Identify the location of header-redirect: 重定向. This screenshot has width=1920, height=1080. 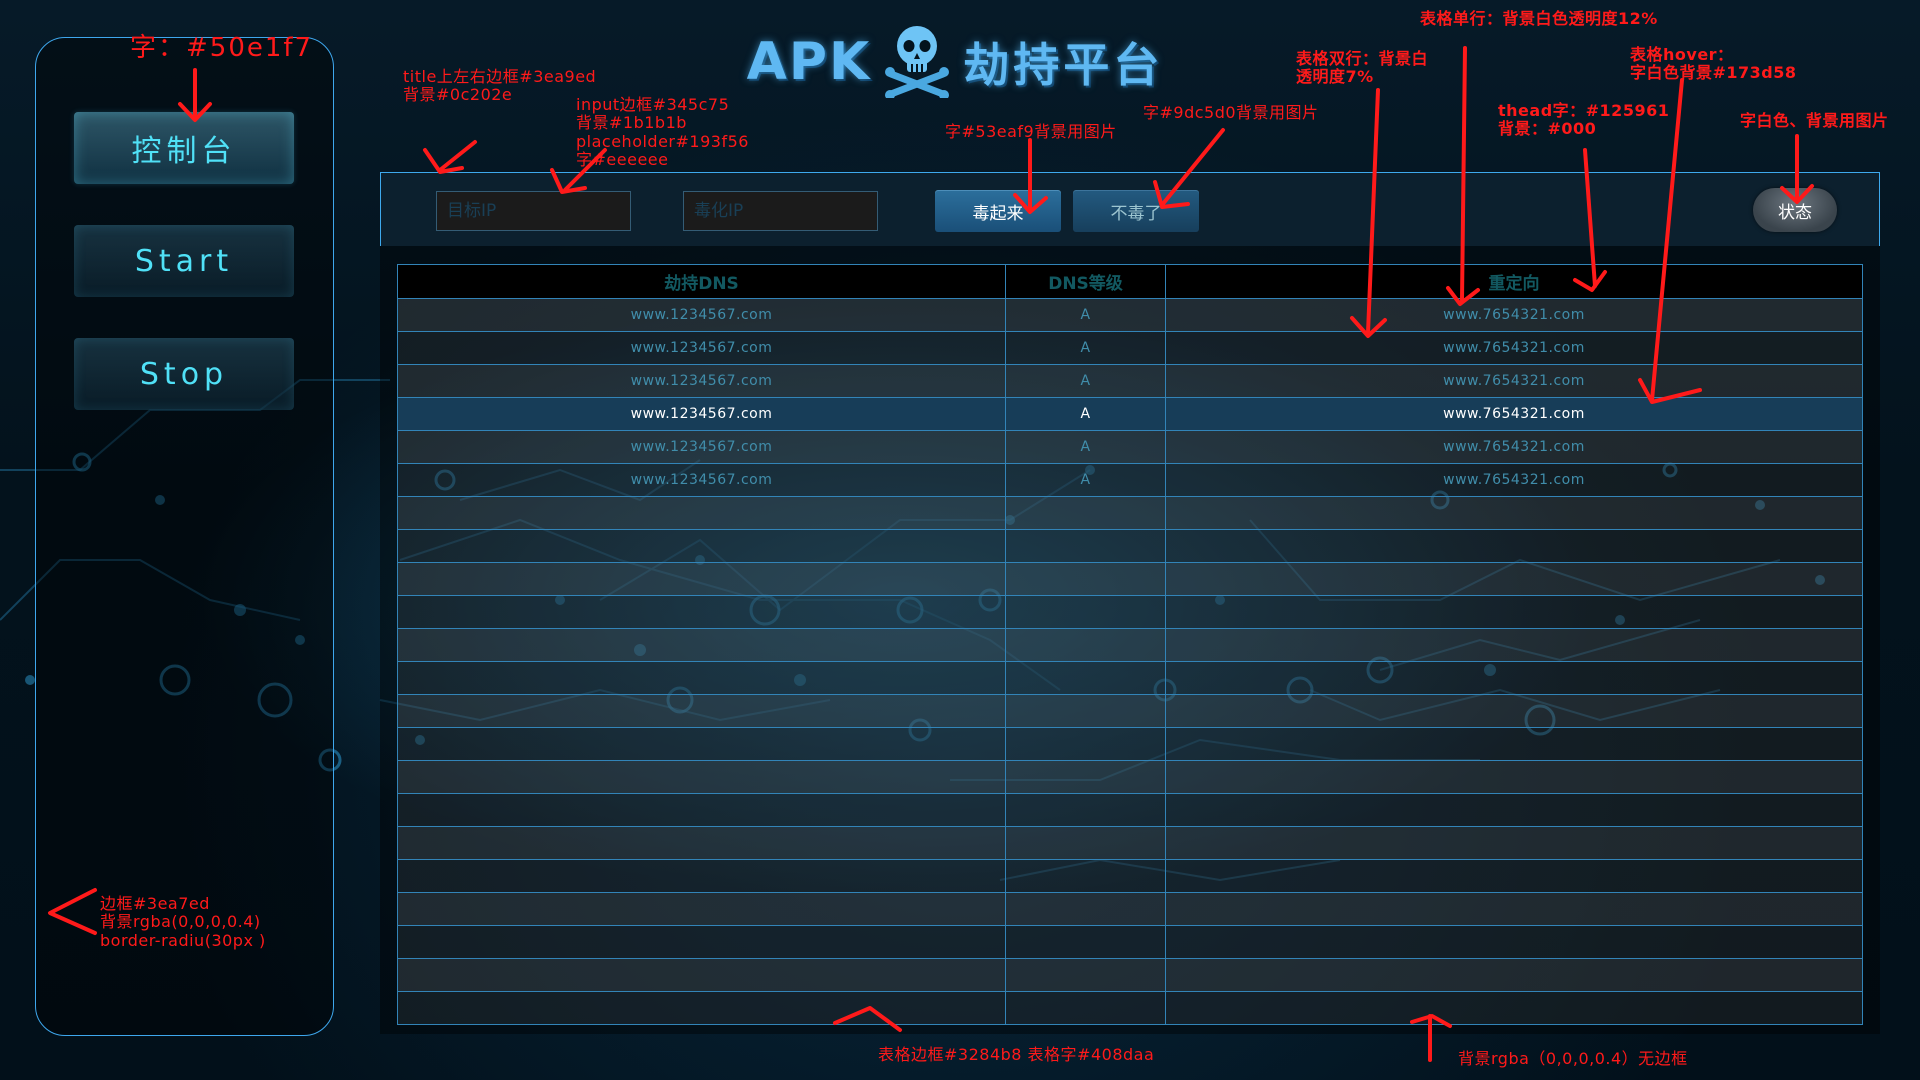
(1514, 281).